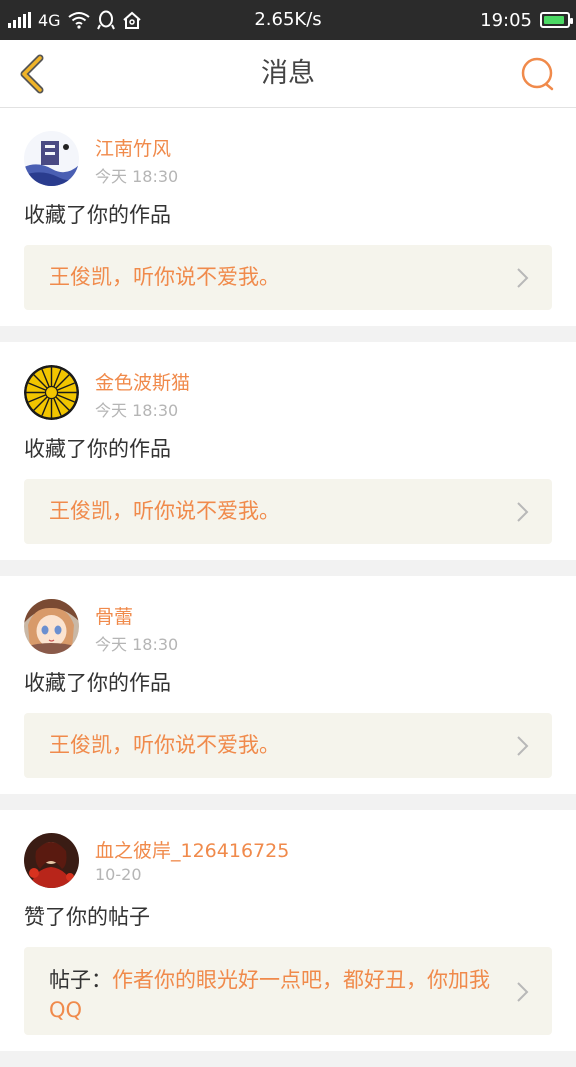  I want to click on quote-text: 作者你的眼光好一点吧，都好丑，你加我QQ, so click(269, 995).